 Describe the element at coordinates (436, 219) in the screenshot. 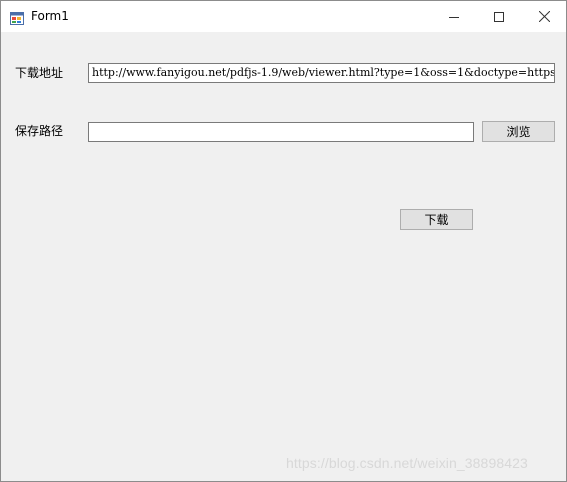

I see `download-button: 下载` at that location.